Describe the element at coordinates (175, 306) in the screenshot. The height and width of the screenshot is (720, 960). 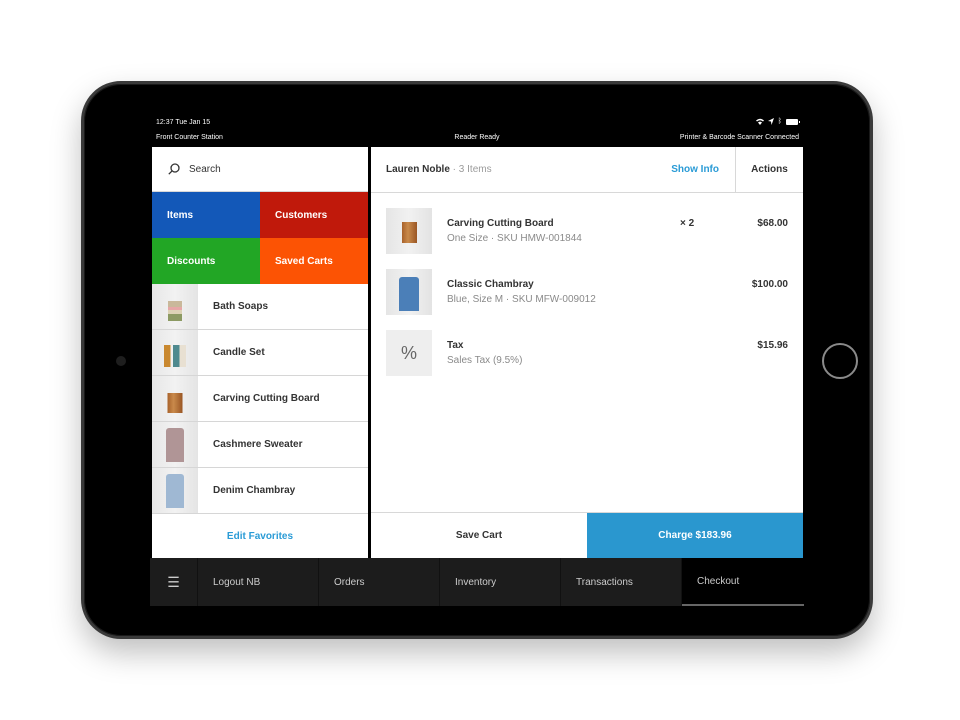
I see `bath-soaps-thumbnail` at that location.